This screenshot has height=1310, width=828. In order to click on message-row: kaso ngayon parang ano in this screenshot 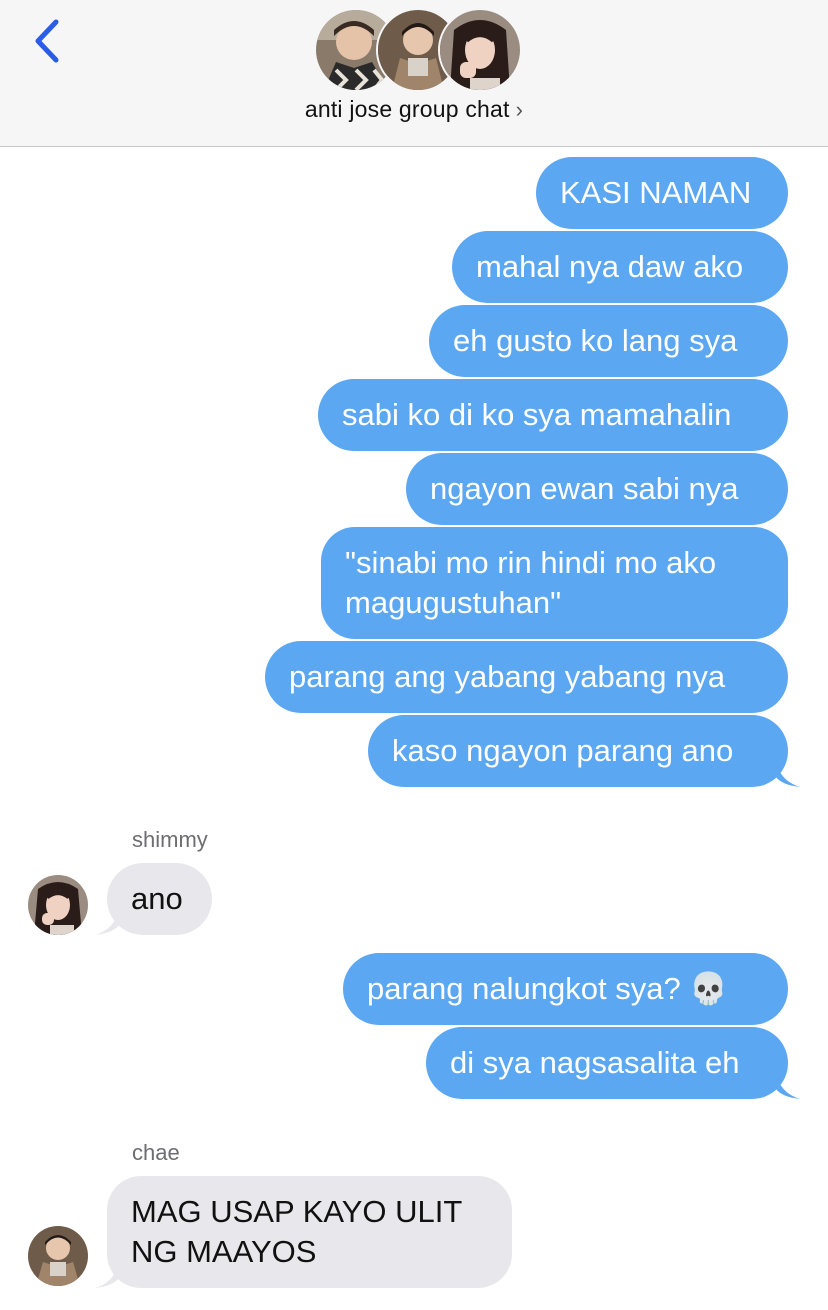, I will do `click(584, 751)`.